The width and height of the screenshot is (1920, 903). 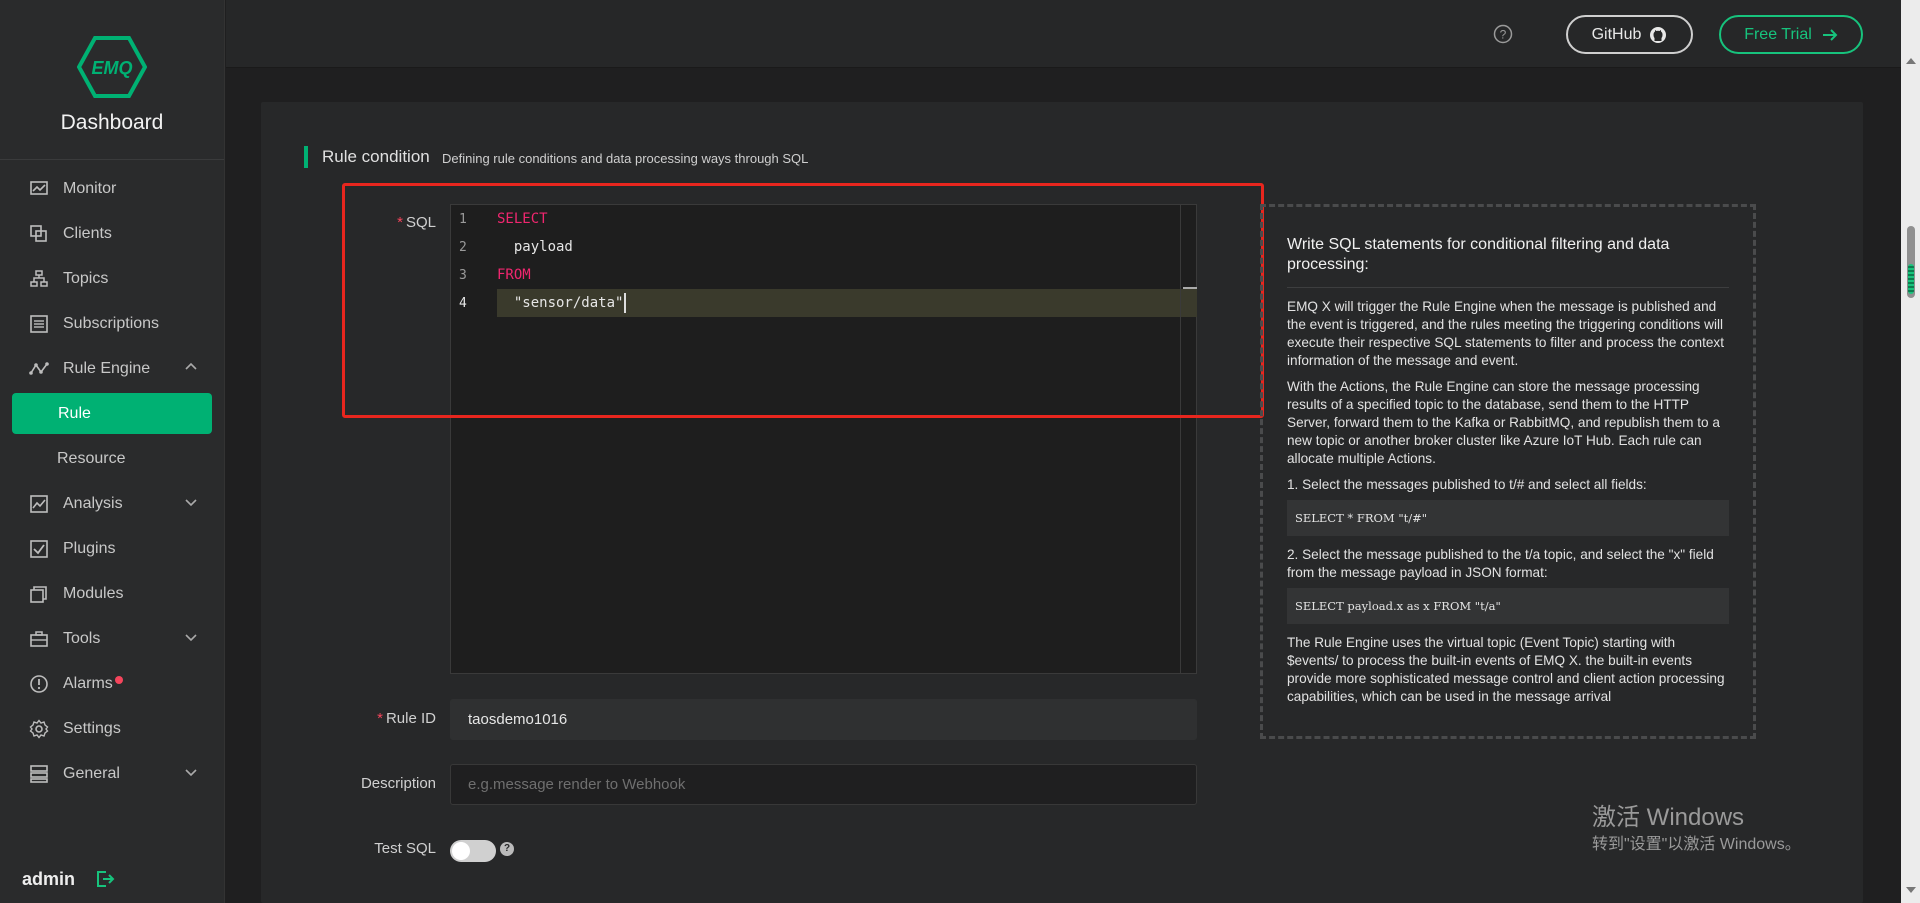 What do you see at coordinates (112, 413) in the screenshot?
I see `sidebar-item-rule: Rule` at bounding box center [112, 413].